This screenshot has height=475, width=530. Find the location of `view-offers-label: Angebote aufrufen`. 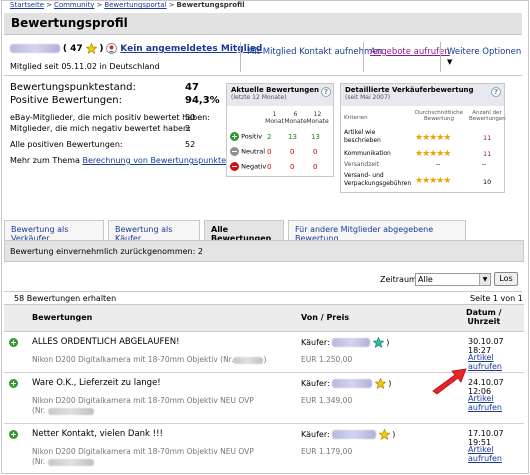

view-offers-label: Angebote aufrufen is located at coordinates (410, 52).